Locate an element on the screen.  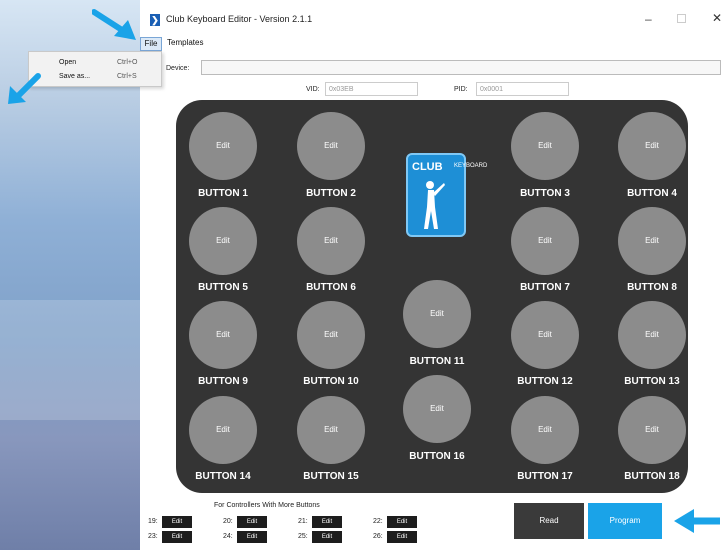
menu-item-shortcut: Ctrl+O is located at coordinates (127, 62).